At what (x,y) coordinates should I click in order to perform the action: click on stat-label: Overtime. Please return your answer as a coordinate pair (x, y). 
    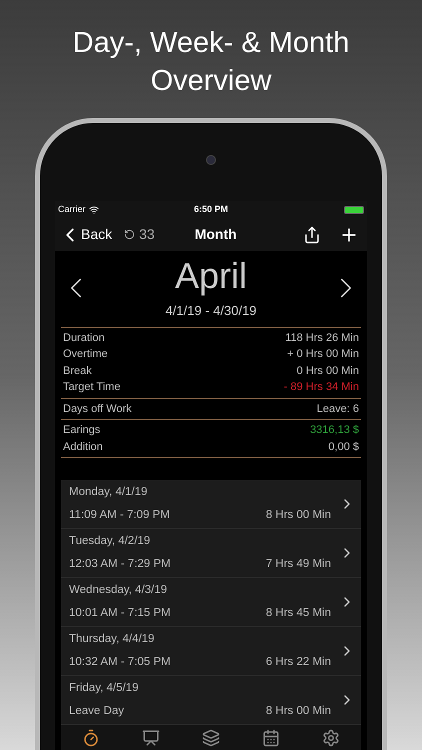
    Looking at the image, I should click on (85, 354).